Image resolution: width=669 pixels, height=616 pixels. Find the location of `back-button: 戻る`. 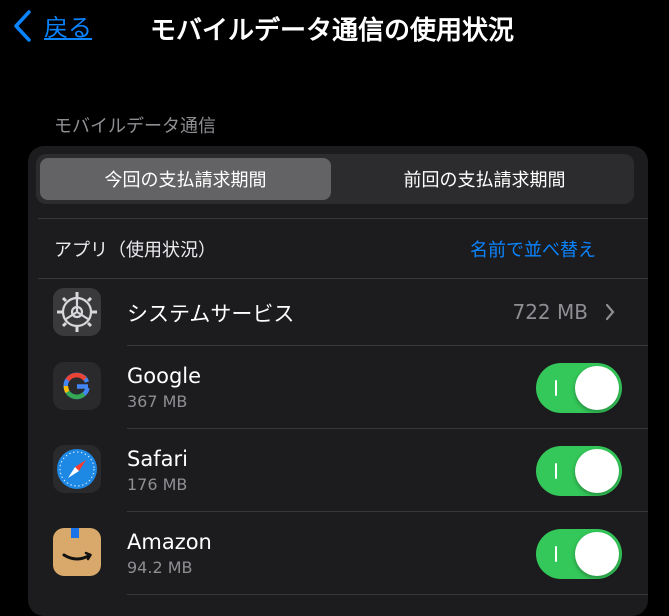

back-button: 戻る is located at coordinates (52, 25).